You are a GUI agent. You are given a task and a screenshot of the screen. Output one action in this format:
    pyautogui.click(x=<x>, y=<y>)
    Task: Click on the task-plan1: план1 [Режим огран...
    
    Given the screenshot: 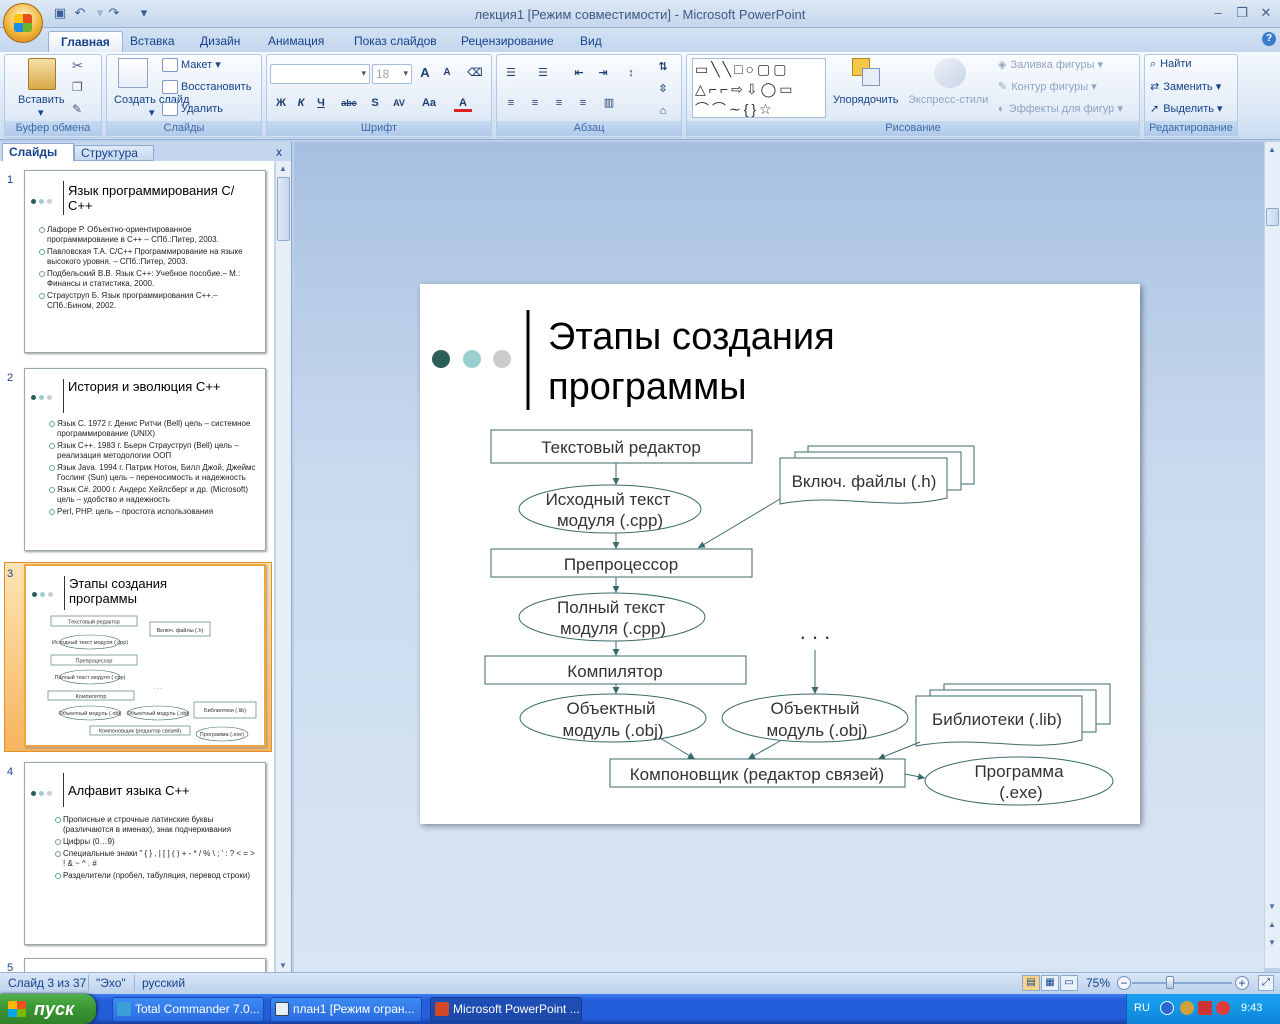 What is the action you would take?
    pyautogui.click(x=346, y=1009)
    